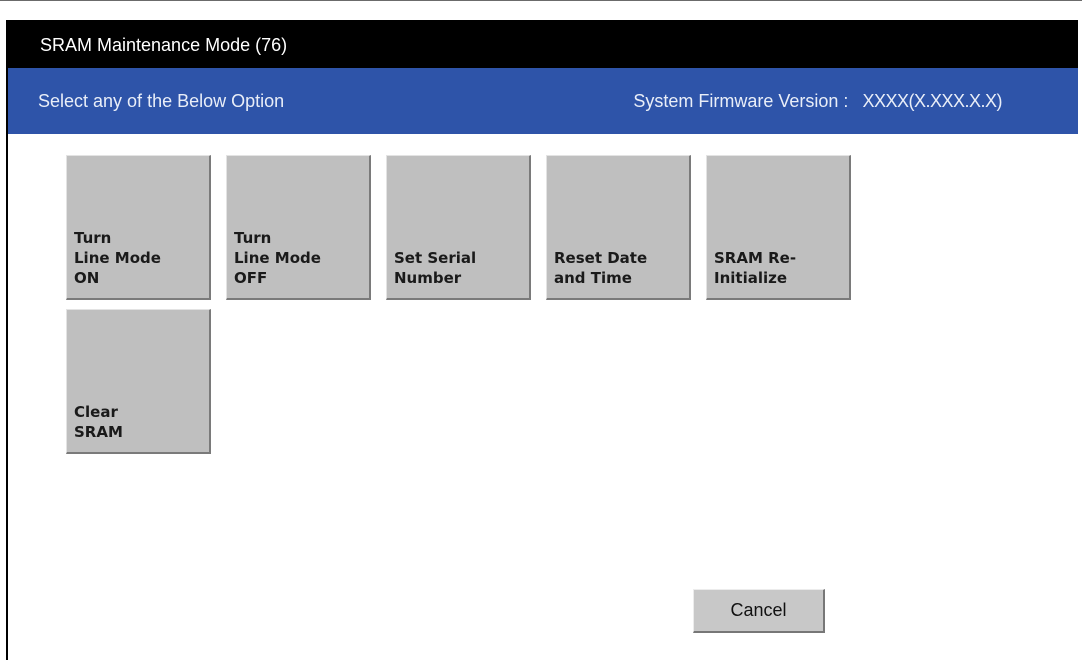 This screenshot has height=660, width=1082. I want to click on clear-sram-label: Clear SRAM, so click(98, 422).